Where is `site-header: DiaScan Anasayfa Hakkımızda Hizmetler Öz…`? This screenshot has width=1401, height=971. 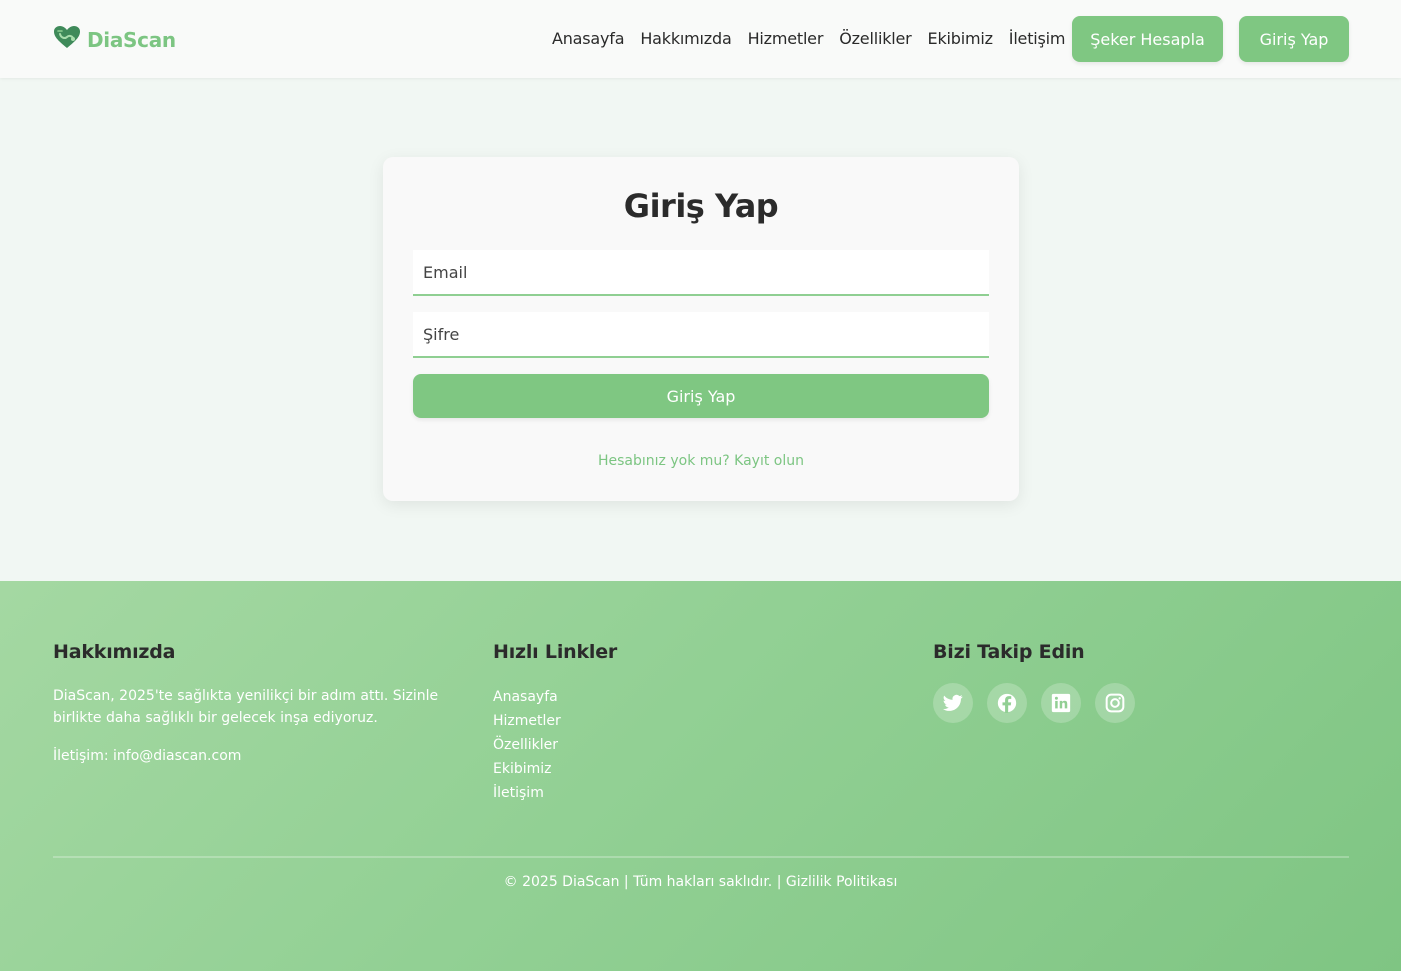 site-header: DiaScan Anasayfa Hakkımızda Hizmetler Öz… is located at coordinates (700, 39).